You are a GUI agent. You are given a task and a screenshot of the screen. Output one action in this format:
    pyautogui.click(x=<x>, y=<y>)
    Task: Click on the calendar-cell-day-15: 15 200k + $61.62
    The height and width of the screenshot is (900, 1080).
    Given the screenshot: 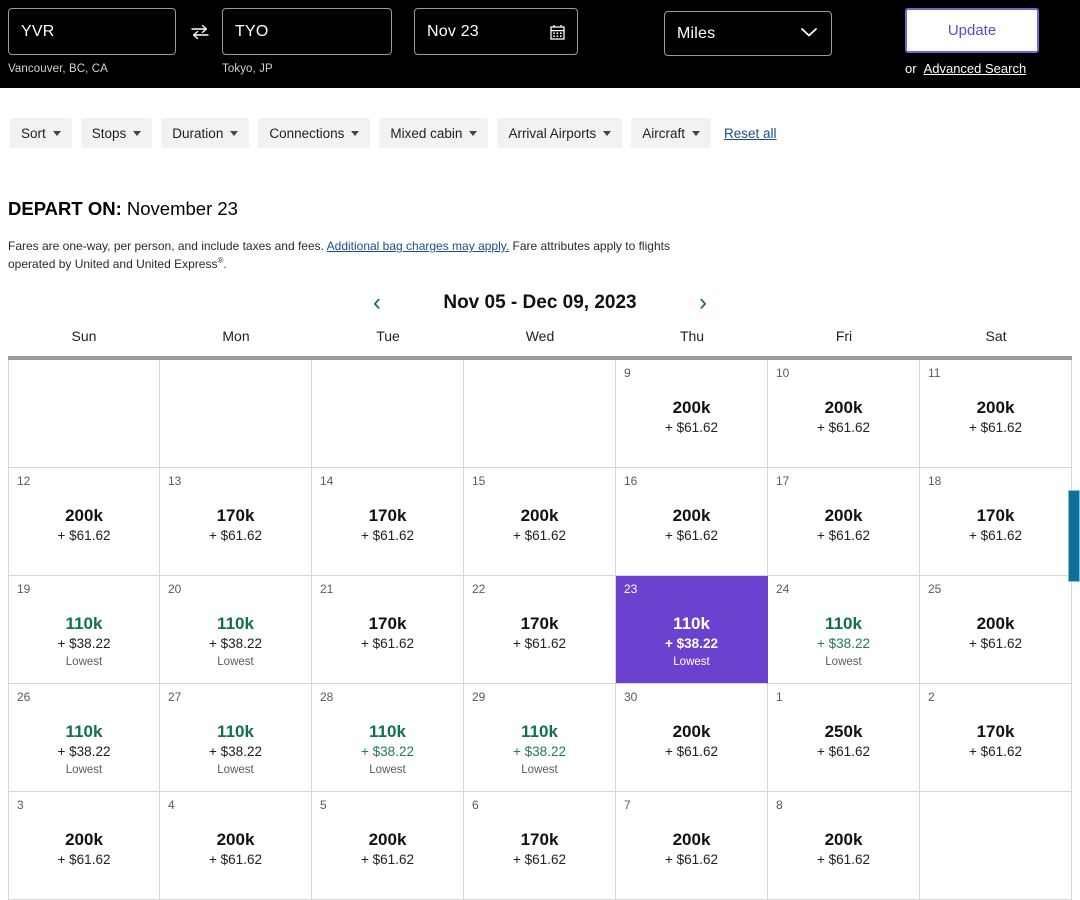 What is the action you would take?
    pyautogui.click(x=540, y=522)
    